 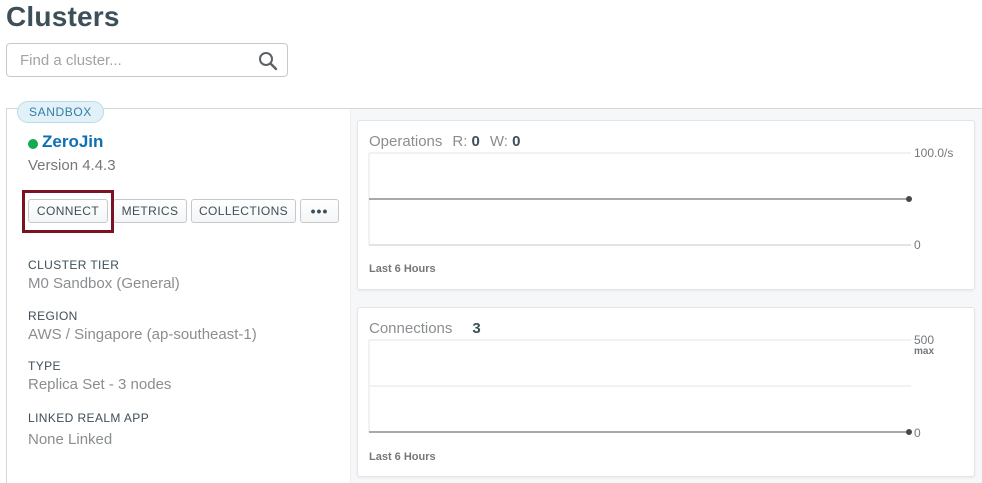 I want to click on cluster-name-link: ZeroJin, so click(x=72, y=142).